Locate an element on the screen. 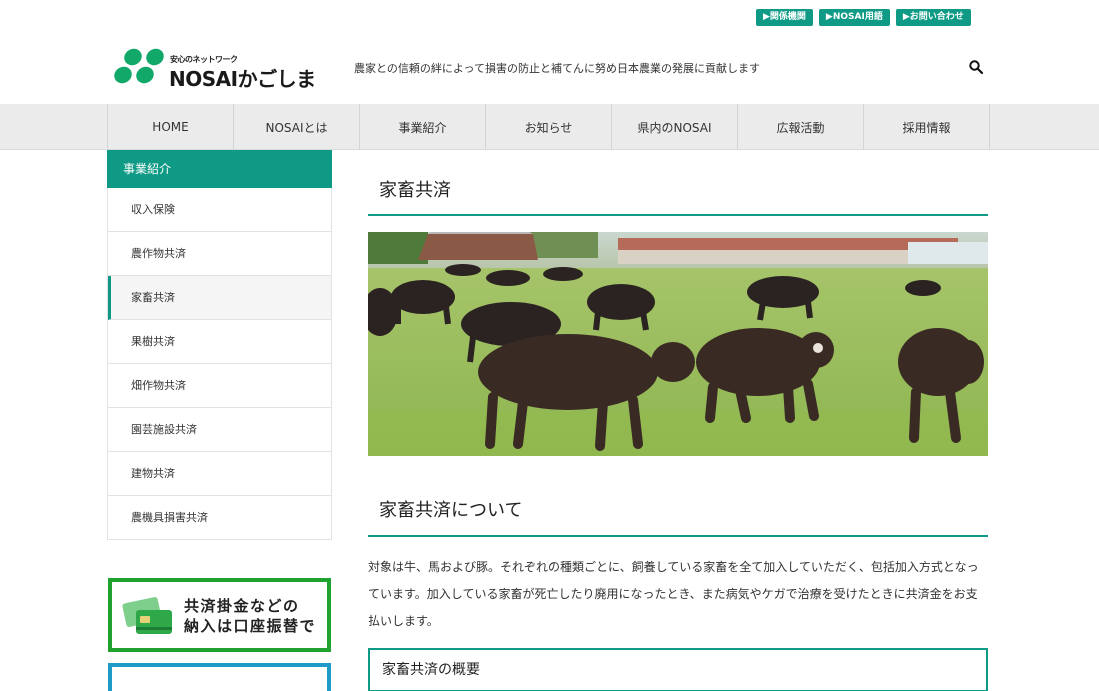 The image size is (1099, 691). sidebar-item-greenhouse-mutual-aid: 園芸施設共済 is located at coordinates (219, 430).